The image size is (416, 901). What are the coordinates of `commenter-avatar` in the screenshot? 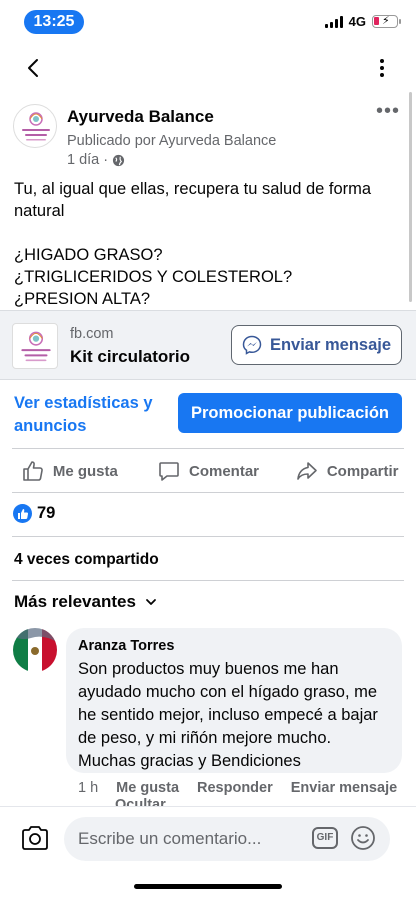 It's located at (35, 650).